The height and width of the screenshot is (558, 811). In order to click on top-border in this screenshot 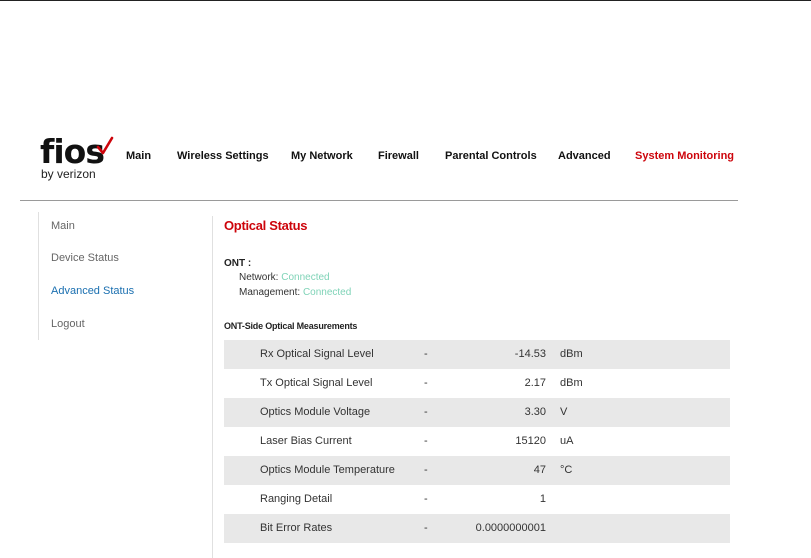, I will do `click(405, 0)`.